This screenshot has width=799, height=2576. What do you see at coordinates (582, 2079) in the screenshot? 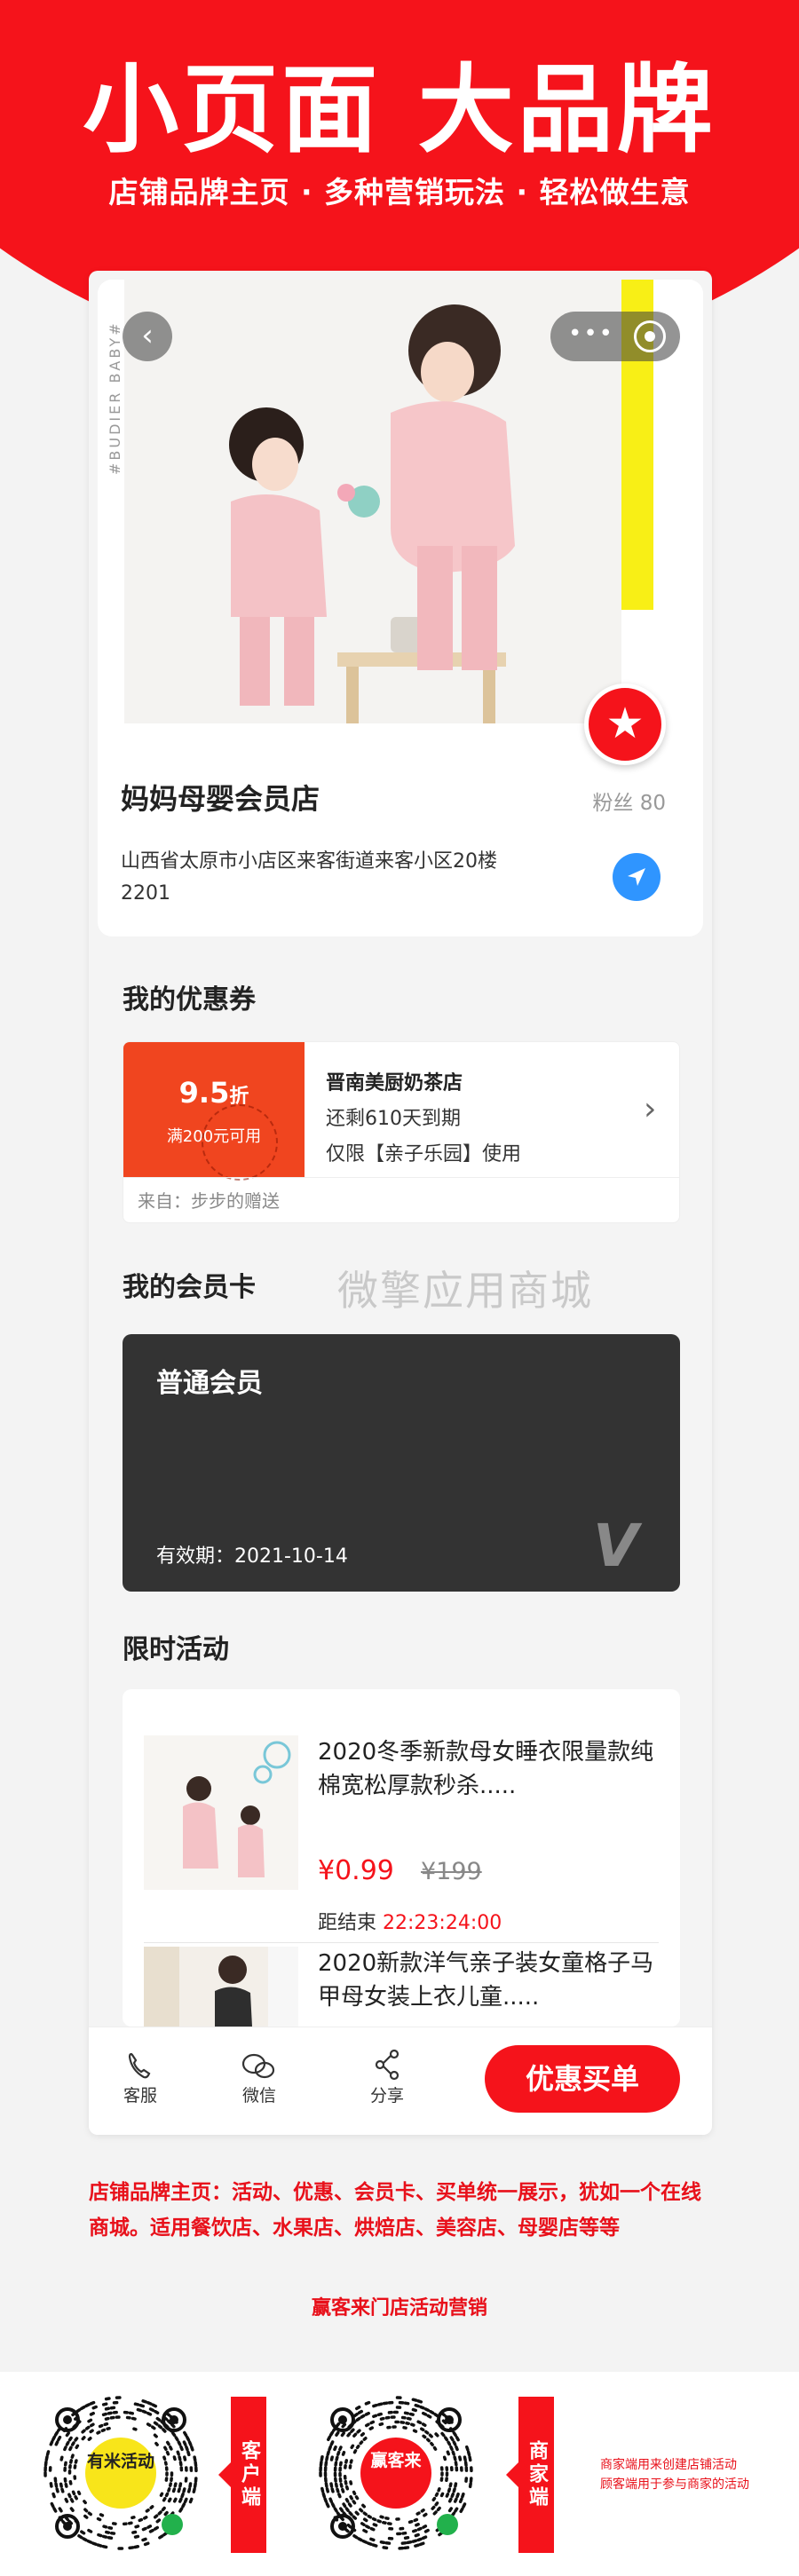
I see `pay-button: 优惠买单` at bounding box center [582, 2079].